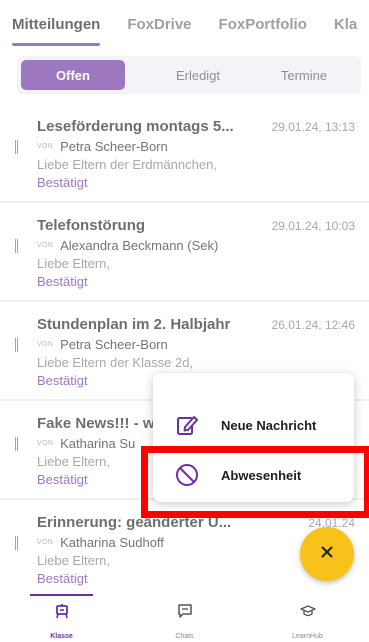 The image size is (369, 642). Describe the element at coordinates (307, 636) in the screenshot. I see `nav-label: LearnHub` at that location.